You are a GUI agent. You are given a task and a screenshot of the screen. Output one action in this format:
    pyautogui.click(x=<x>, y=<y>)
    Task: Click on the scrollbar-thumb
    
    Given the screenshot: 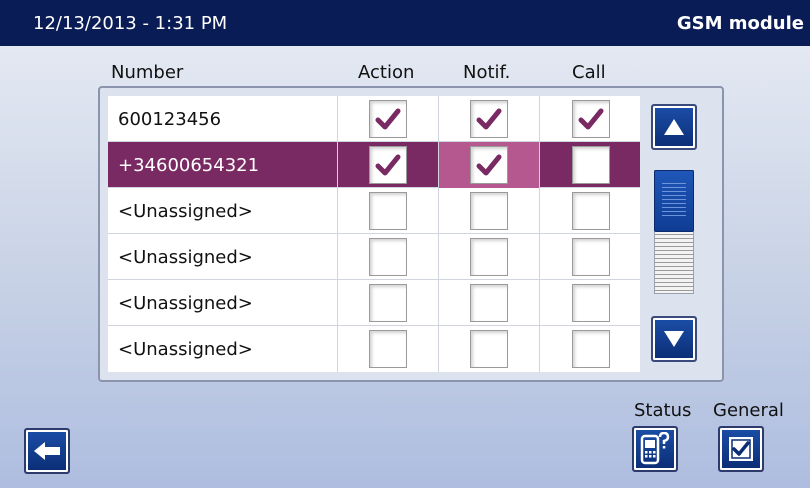 What is the action you would take?
    pyautogui.click(x=674, y=201)
    